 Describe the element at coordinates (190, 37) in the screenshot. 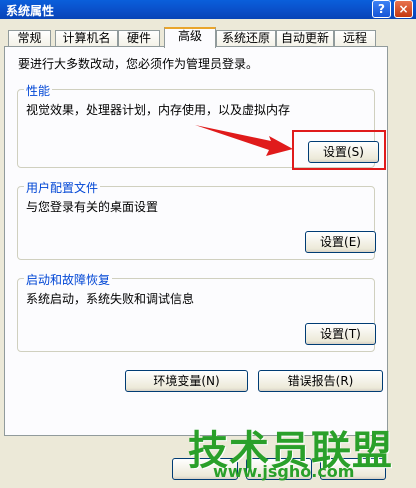

I see `tab-advanced: 高级` at that location.